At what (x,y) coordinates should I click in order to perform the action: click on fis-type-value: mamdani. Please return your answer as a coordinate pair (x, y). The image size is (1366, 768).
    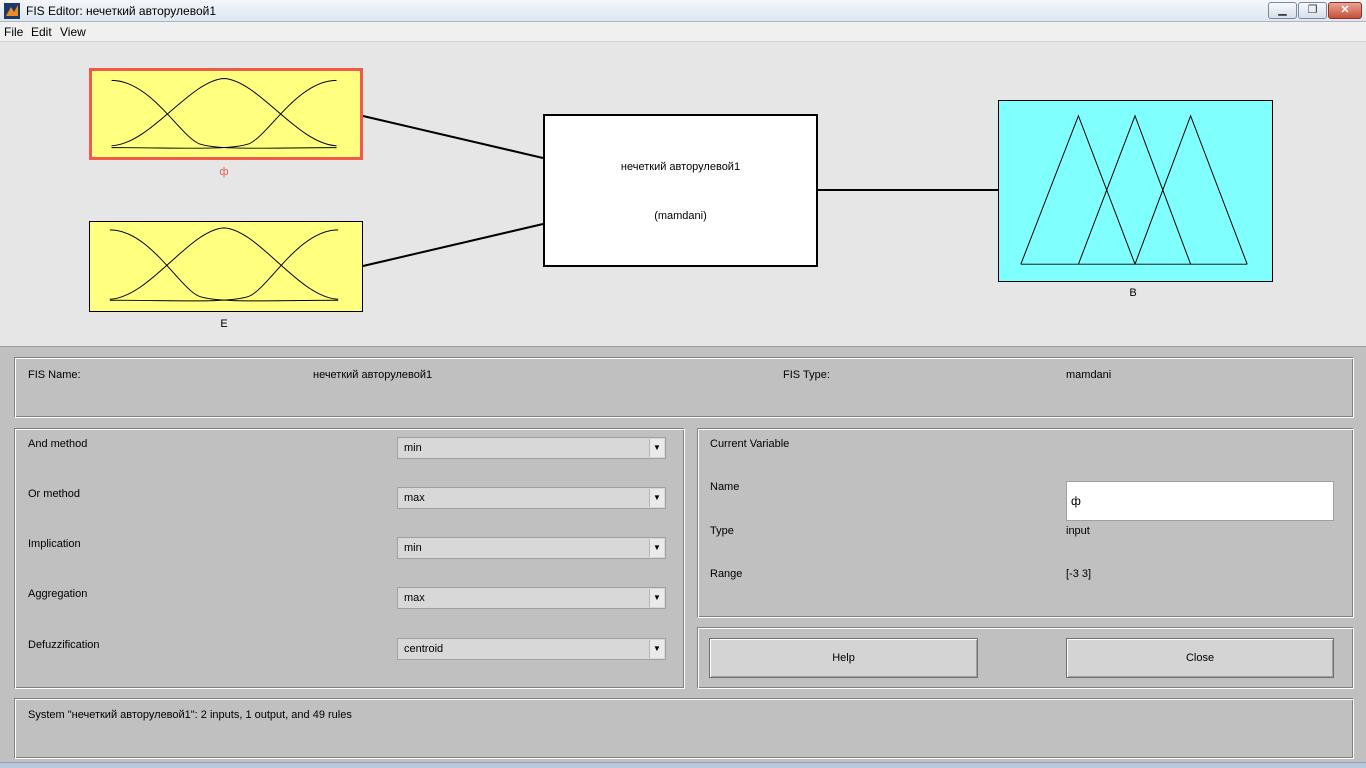
    Looking at the image, I should click on (1089, 375).